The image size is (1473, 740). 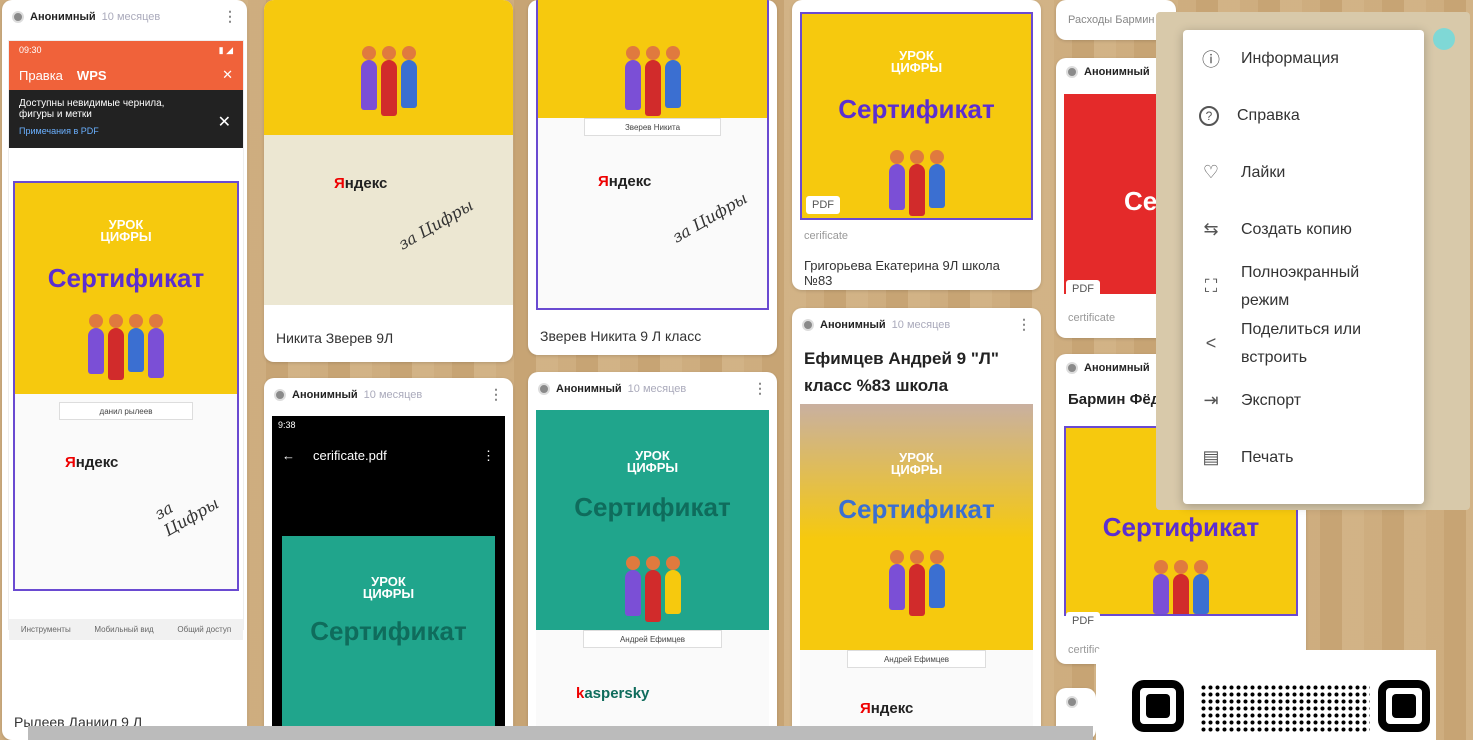 What do you see at coordinates (1211, 457) in the screenshot?
I see `print-icon: ▤` at bounding box center [1211, 457].